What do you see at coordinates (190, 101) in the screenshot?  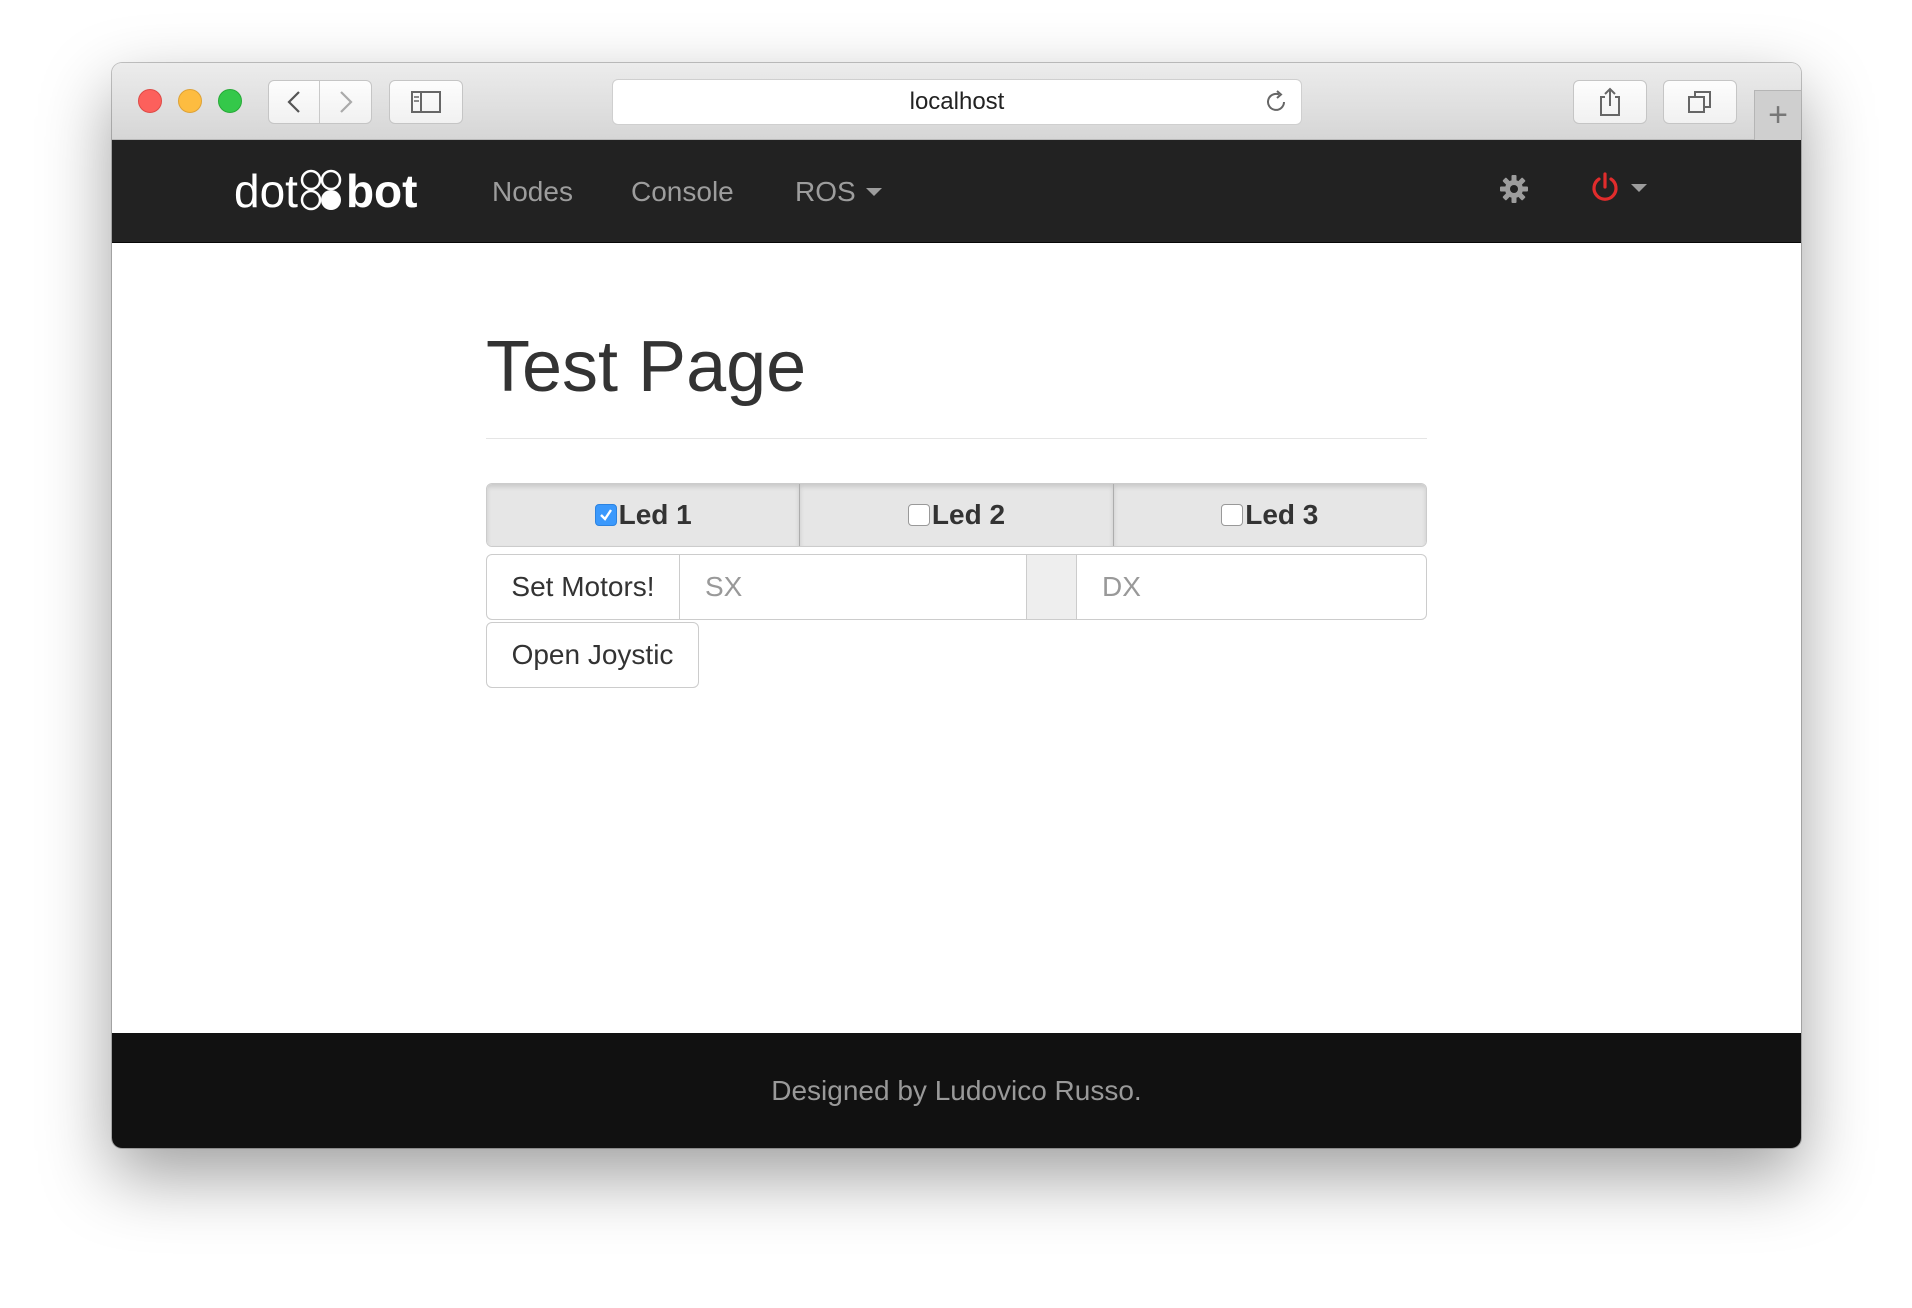 I see `minimize-window-button` at bounding box center [190, 101].